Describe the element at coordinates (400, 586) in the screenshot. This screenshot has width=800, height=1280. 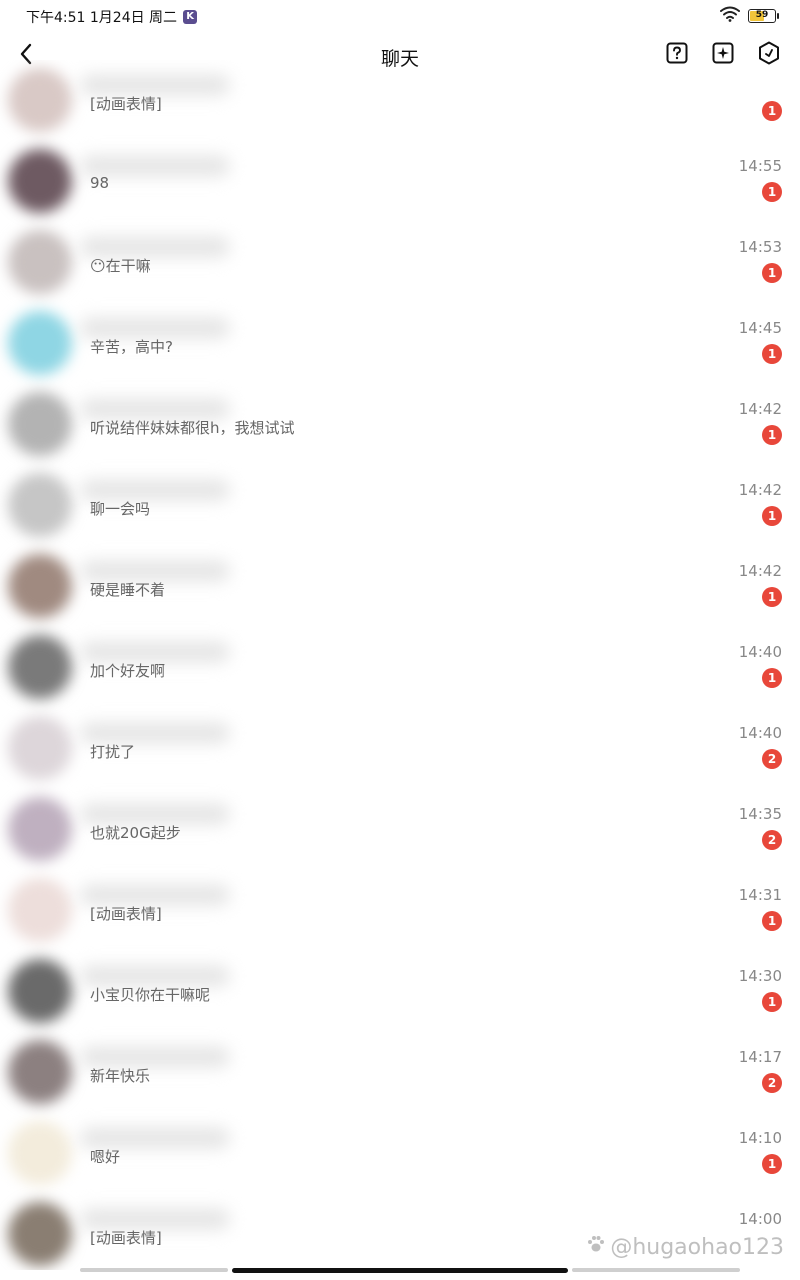
I see `chat-list-item: 硬是睡不着 14:42 1` at that location.